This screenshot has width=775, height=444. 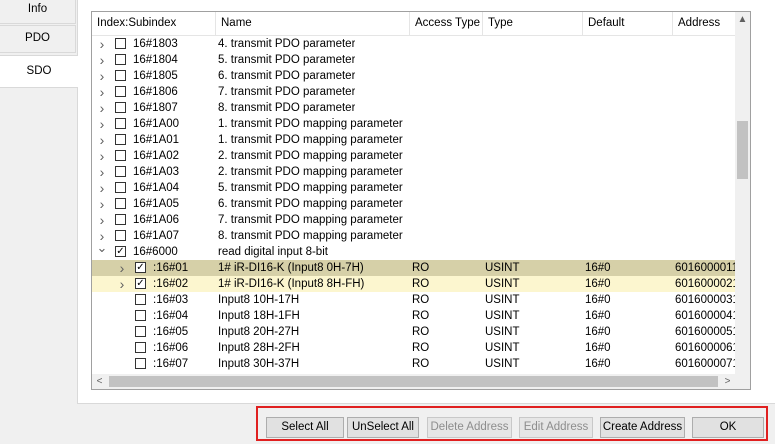 What do you see at coordinates (628, 23) in the screenshot?
I see `column-header-default: Default` at bounding box center [628, 23].